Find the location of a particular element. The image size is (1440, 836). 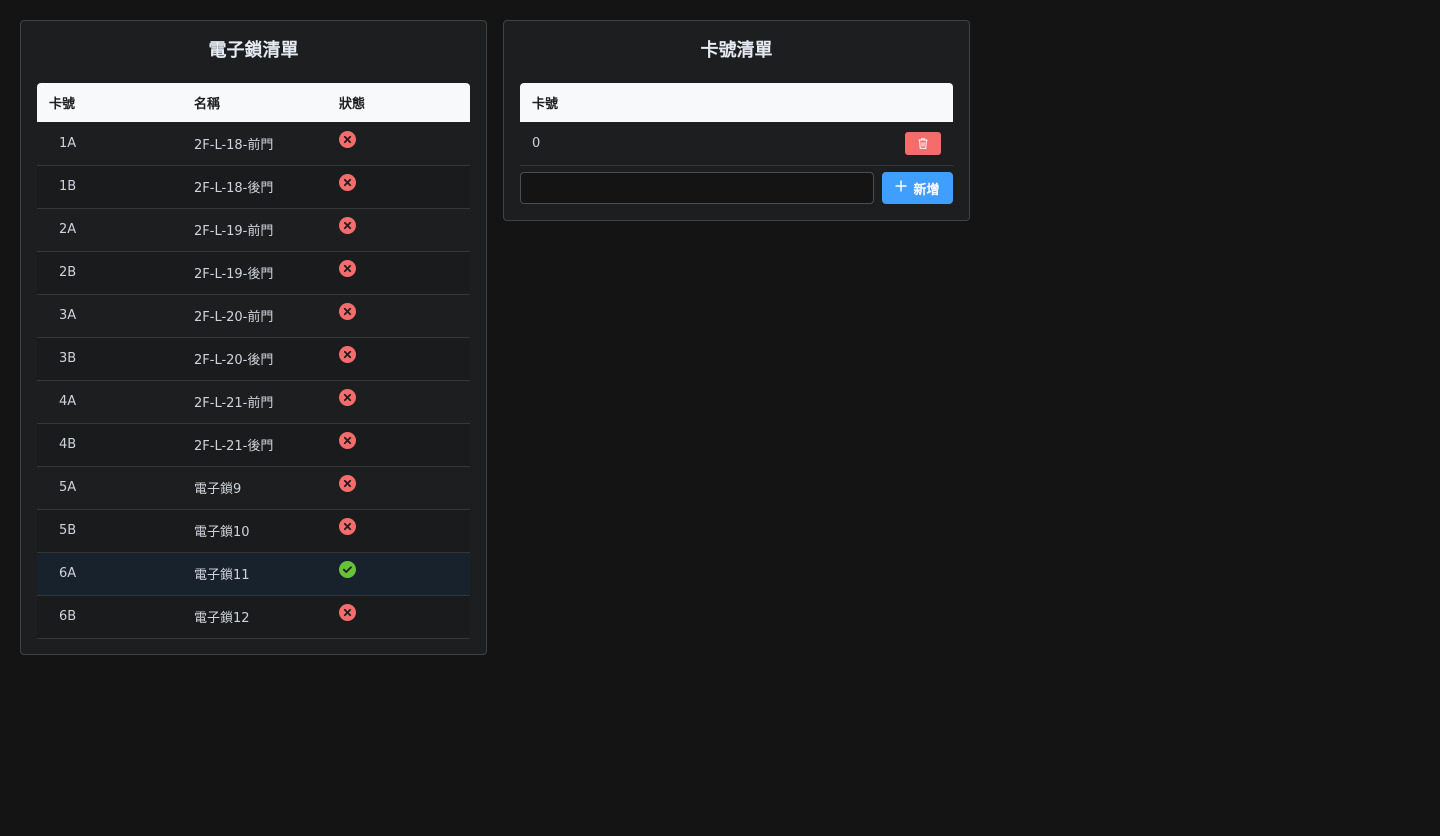

add-button: 新增 is located at coordinates (917, 188).